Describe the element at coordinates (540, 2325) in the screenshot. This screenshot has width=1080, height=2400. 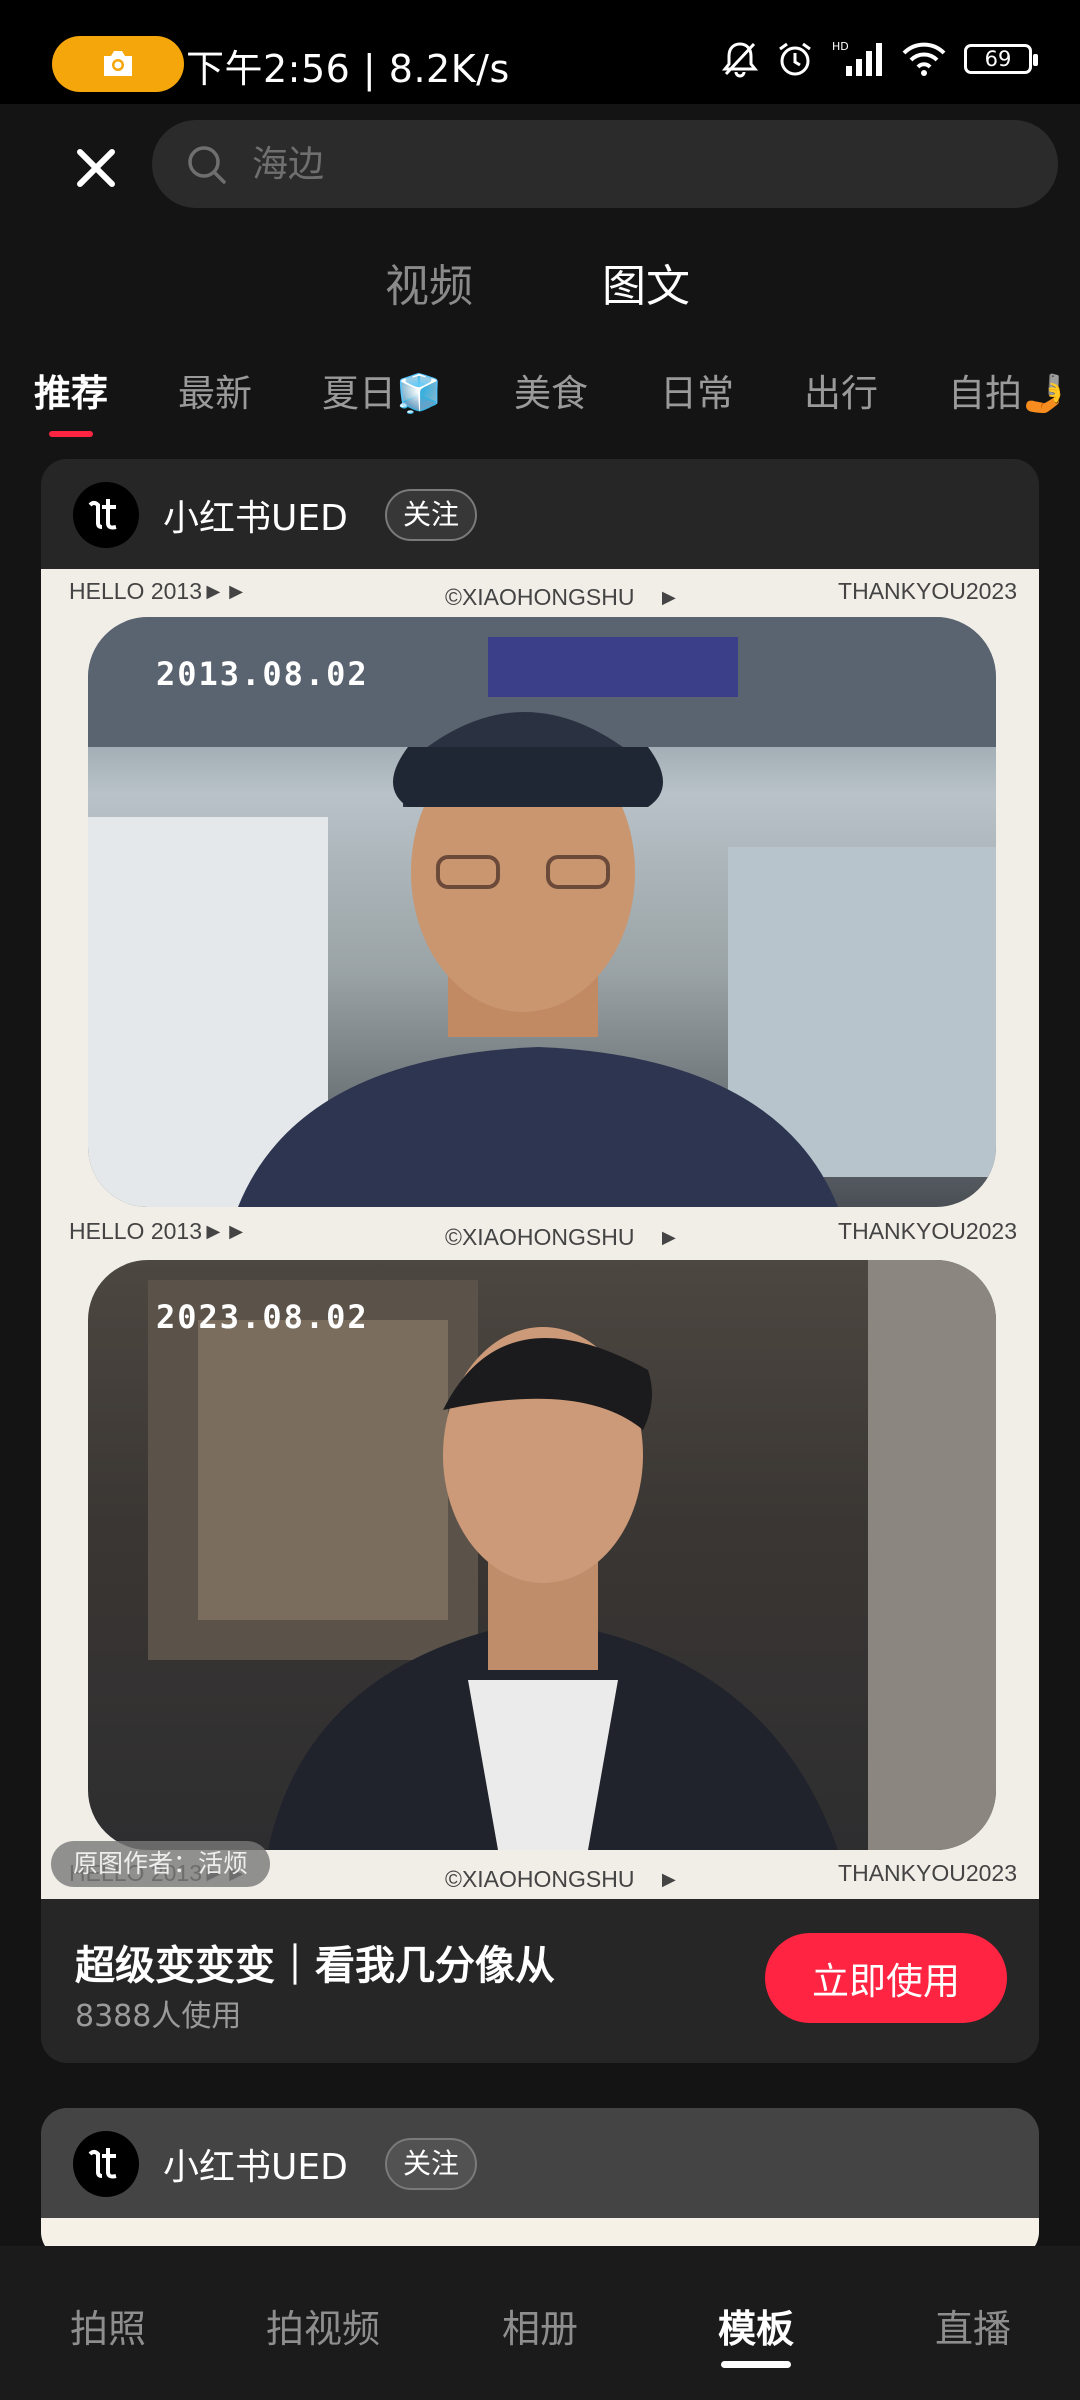
I see `nav-album: 相册` at that location.